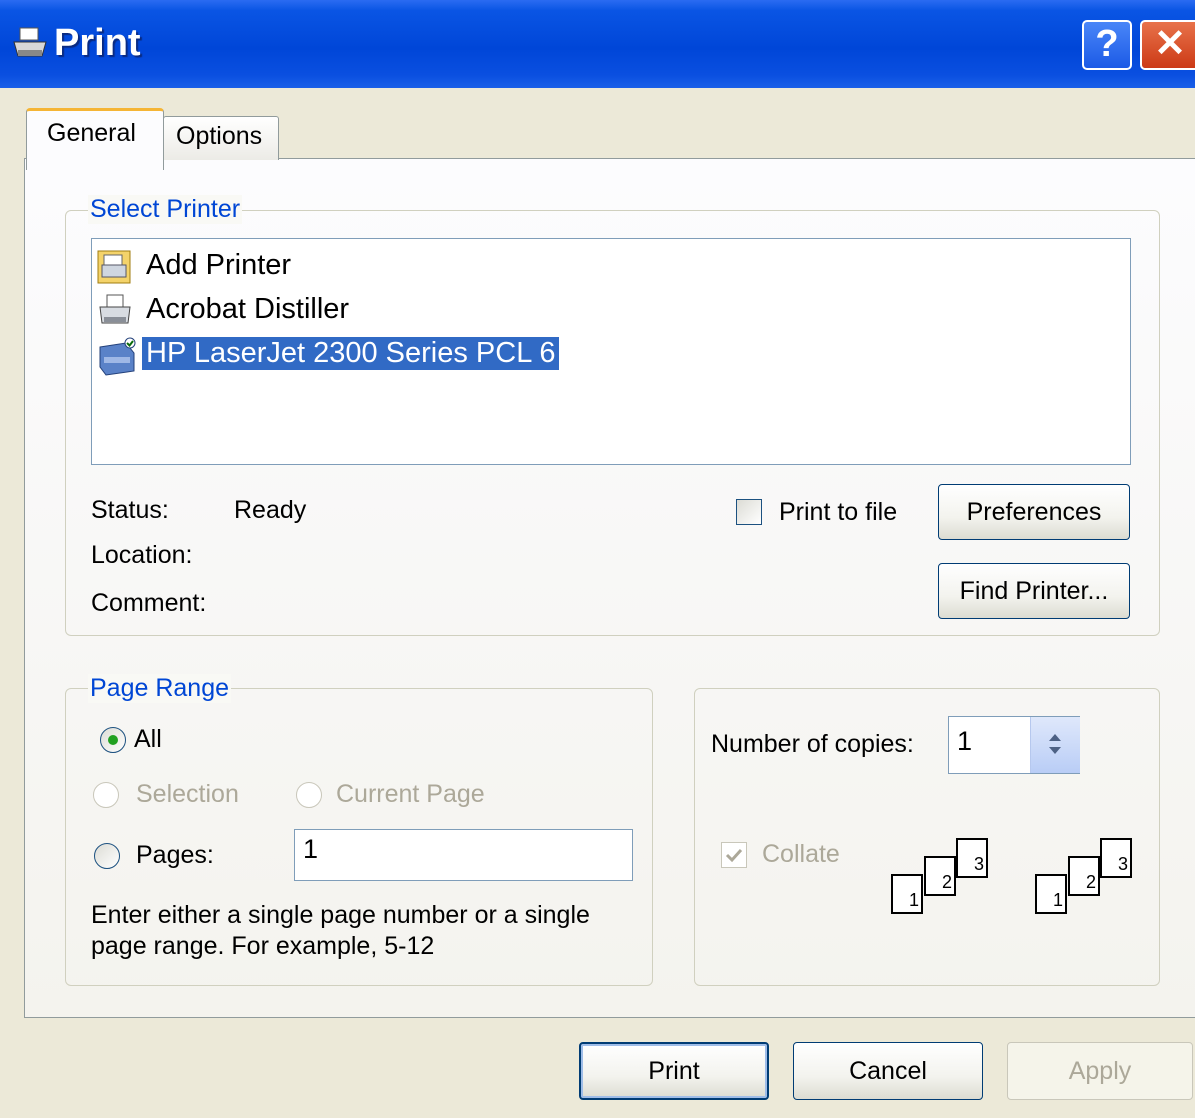  Describe the element at coordinates (175, 855) in the screenshot. I see `radio-pages-label: Pages:` at that location.